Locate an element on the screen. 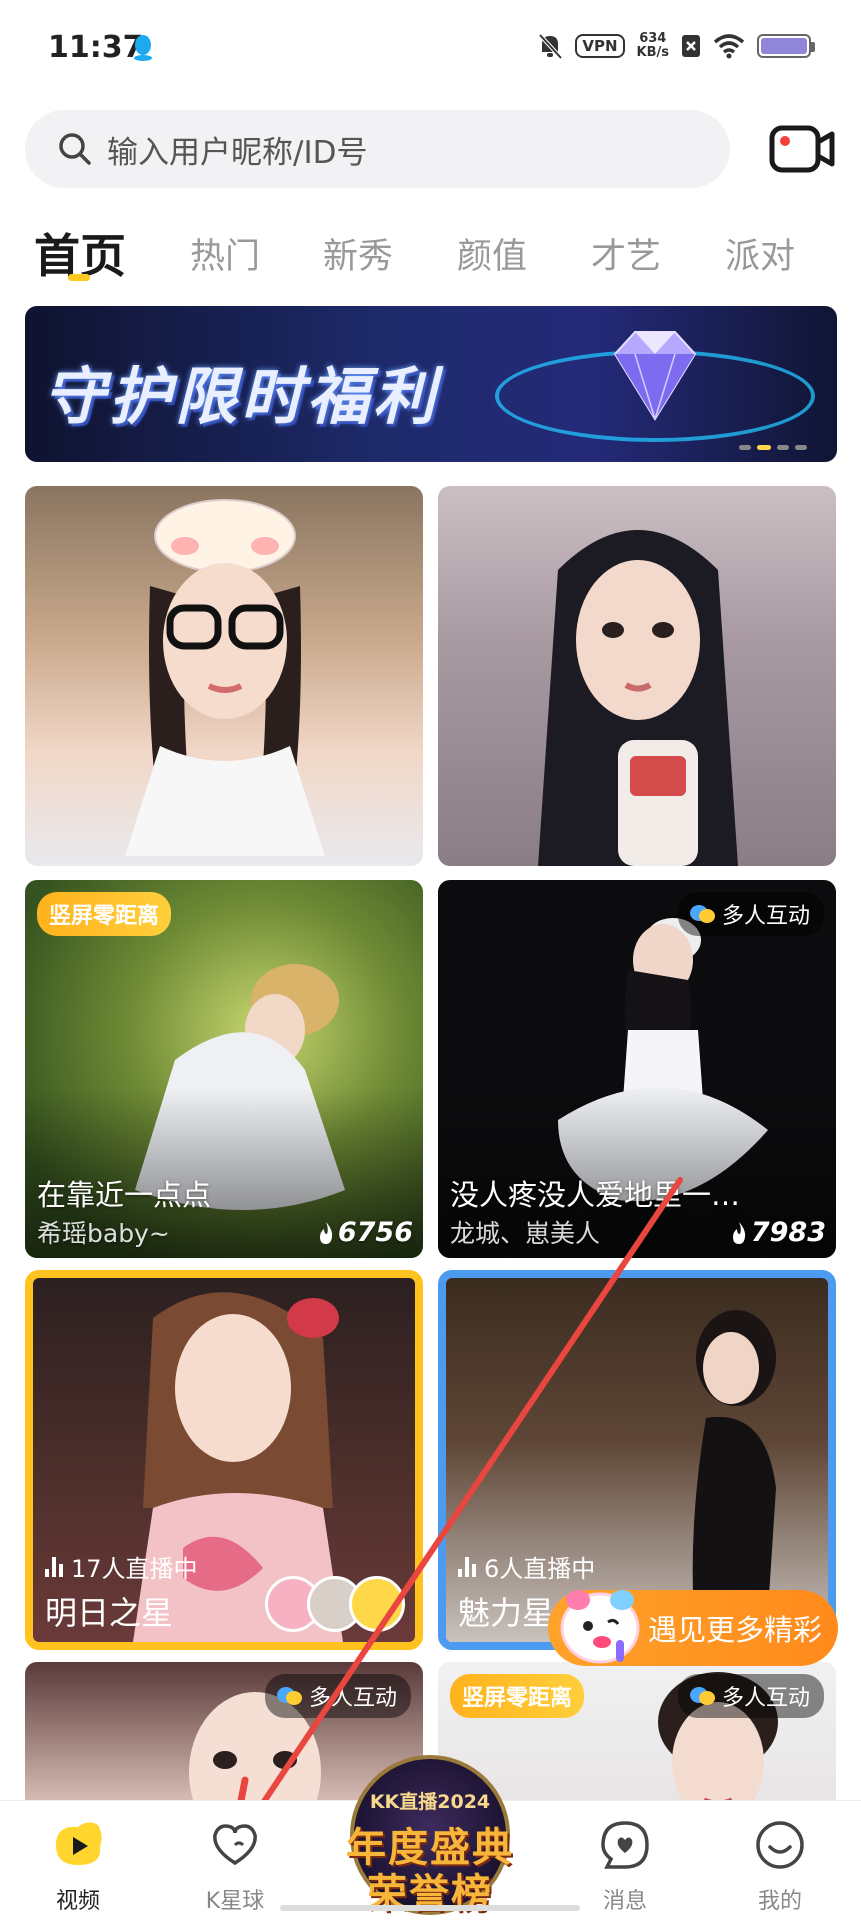  nav-kplanet-label: K星球 is located at coordinates (235, 1901).